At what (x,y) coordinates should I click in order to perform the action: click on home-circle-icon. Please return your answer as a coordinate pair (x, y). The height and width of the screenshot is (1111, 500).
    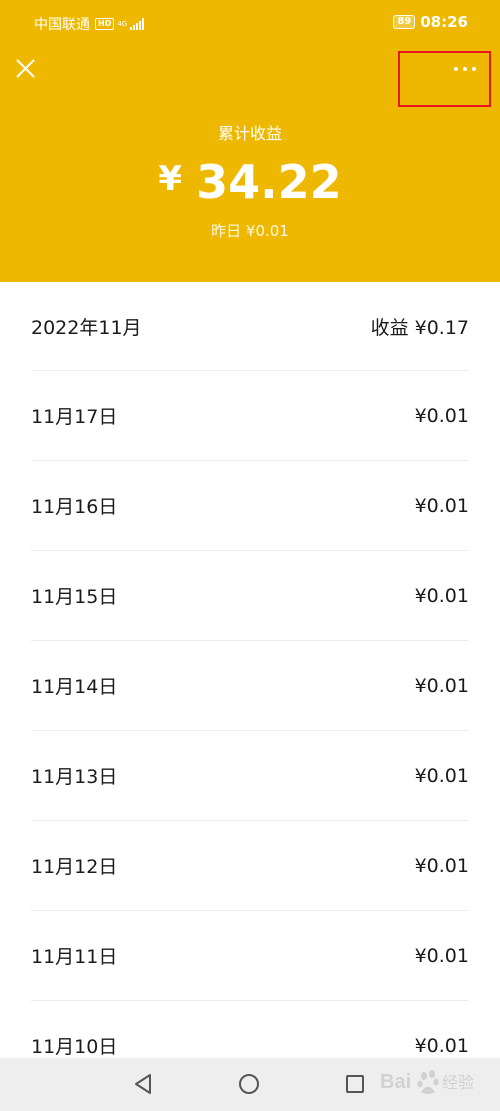
    Looking at the image, I should click on (249, 1084).